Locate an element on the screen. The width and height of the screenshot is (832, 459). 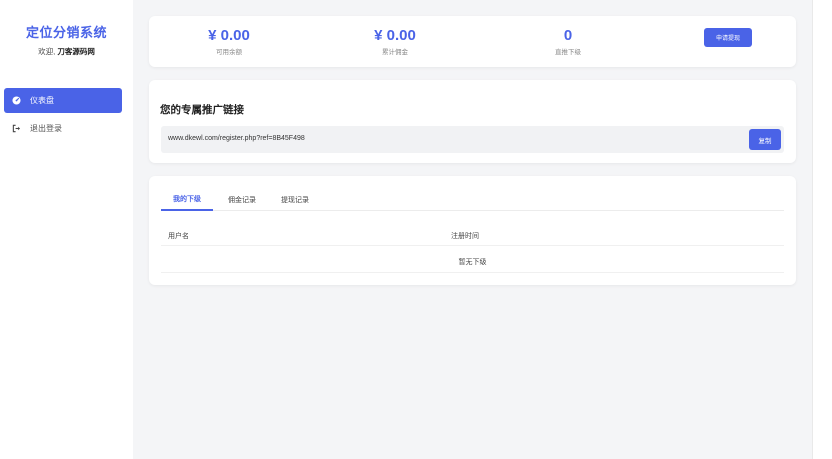
column-header-username: 用户名 is located at coordinates (178, 236).